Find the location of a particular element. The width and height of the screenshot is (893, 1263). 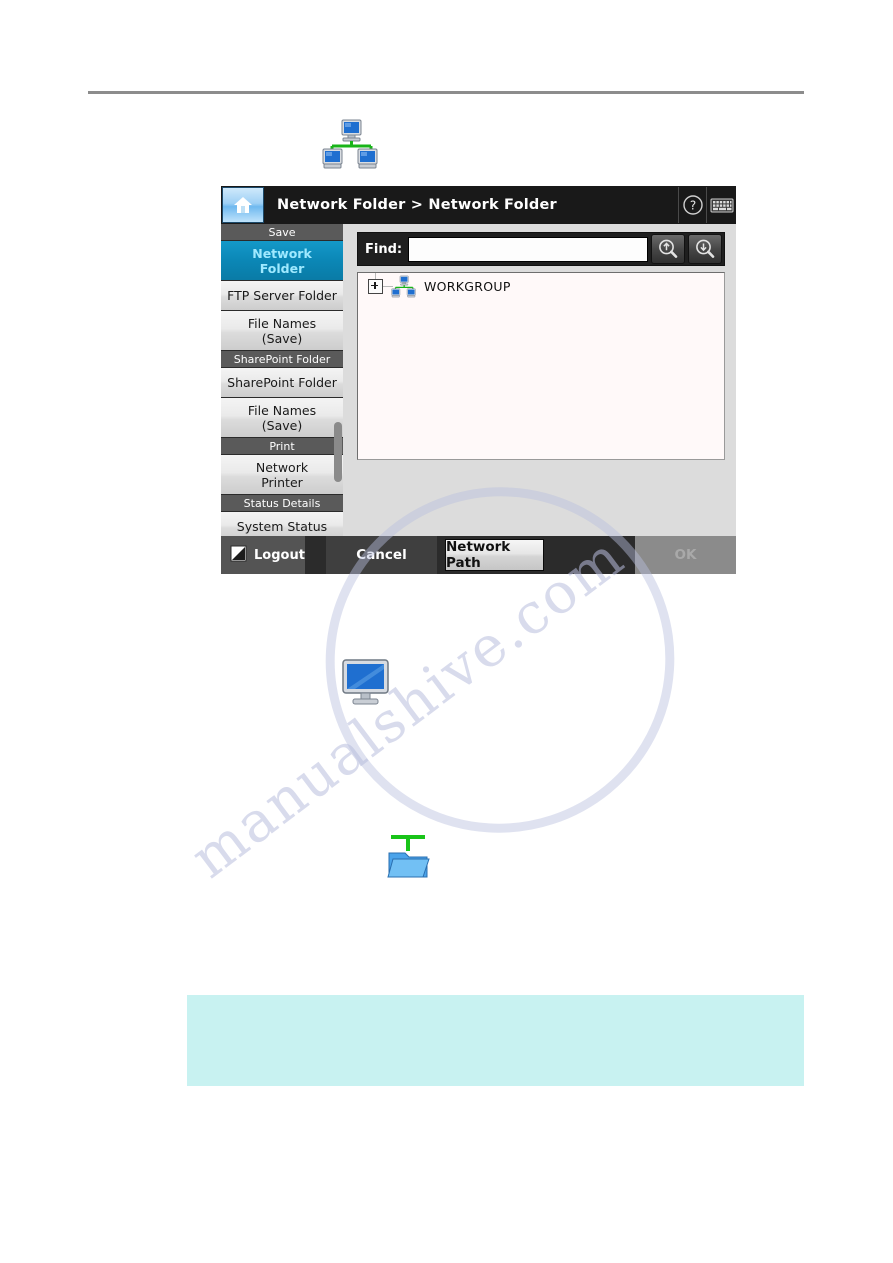

breadcrumb: Network Folder > Network Folder is located at coordinates (417, 205).